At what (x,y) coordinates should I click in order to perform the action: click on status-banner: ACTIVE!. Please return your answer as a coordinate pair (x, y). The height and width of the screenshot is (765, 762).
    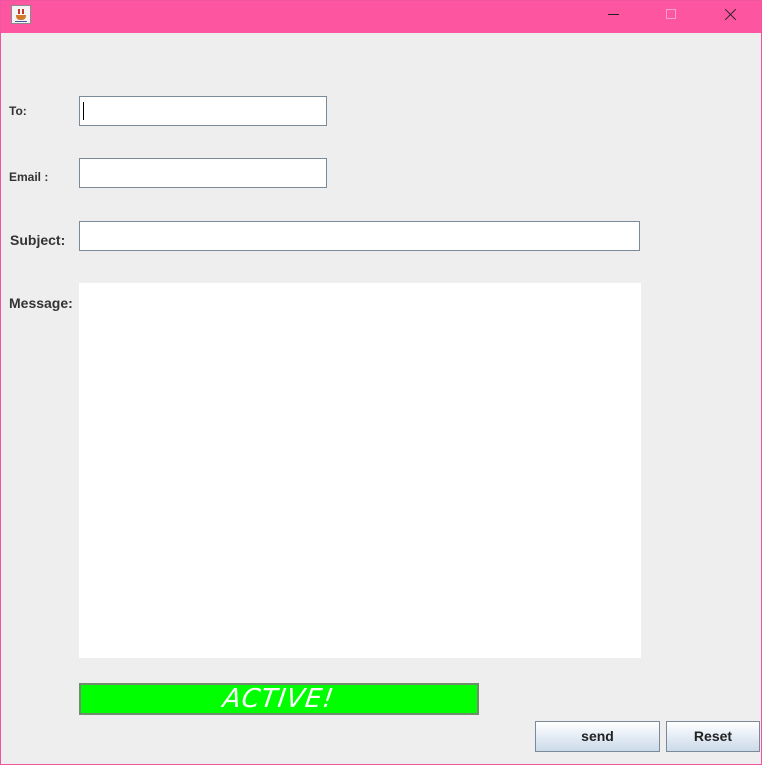
    Looking at the image, I should click on (279, 699).